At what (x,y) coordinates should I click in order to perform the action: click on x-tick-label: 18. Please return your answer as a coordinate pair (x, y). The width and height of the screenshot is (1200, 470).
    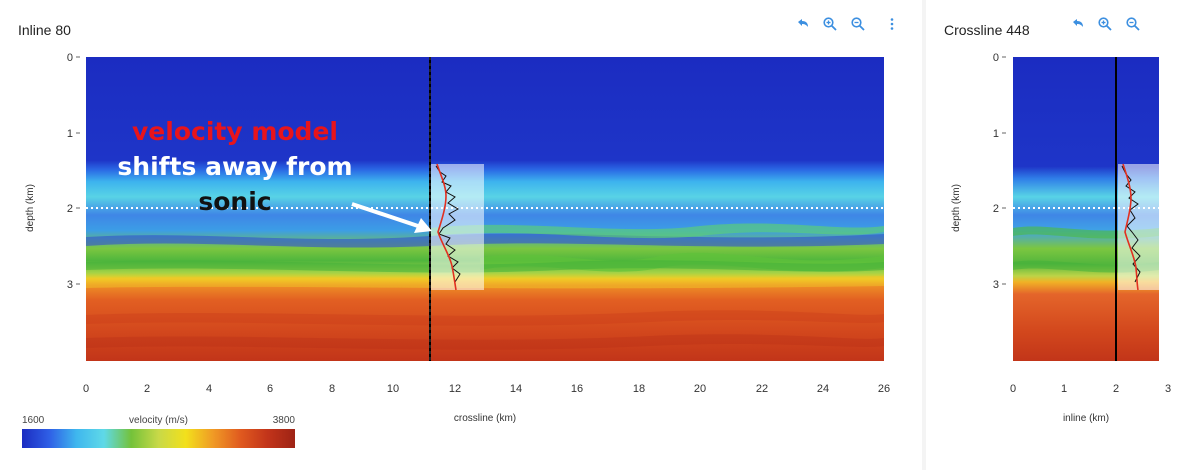
    Looking at the image, I should click on (639, 389).